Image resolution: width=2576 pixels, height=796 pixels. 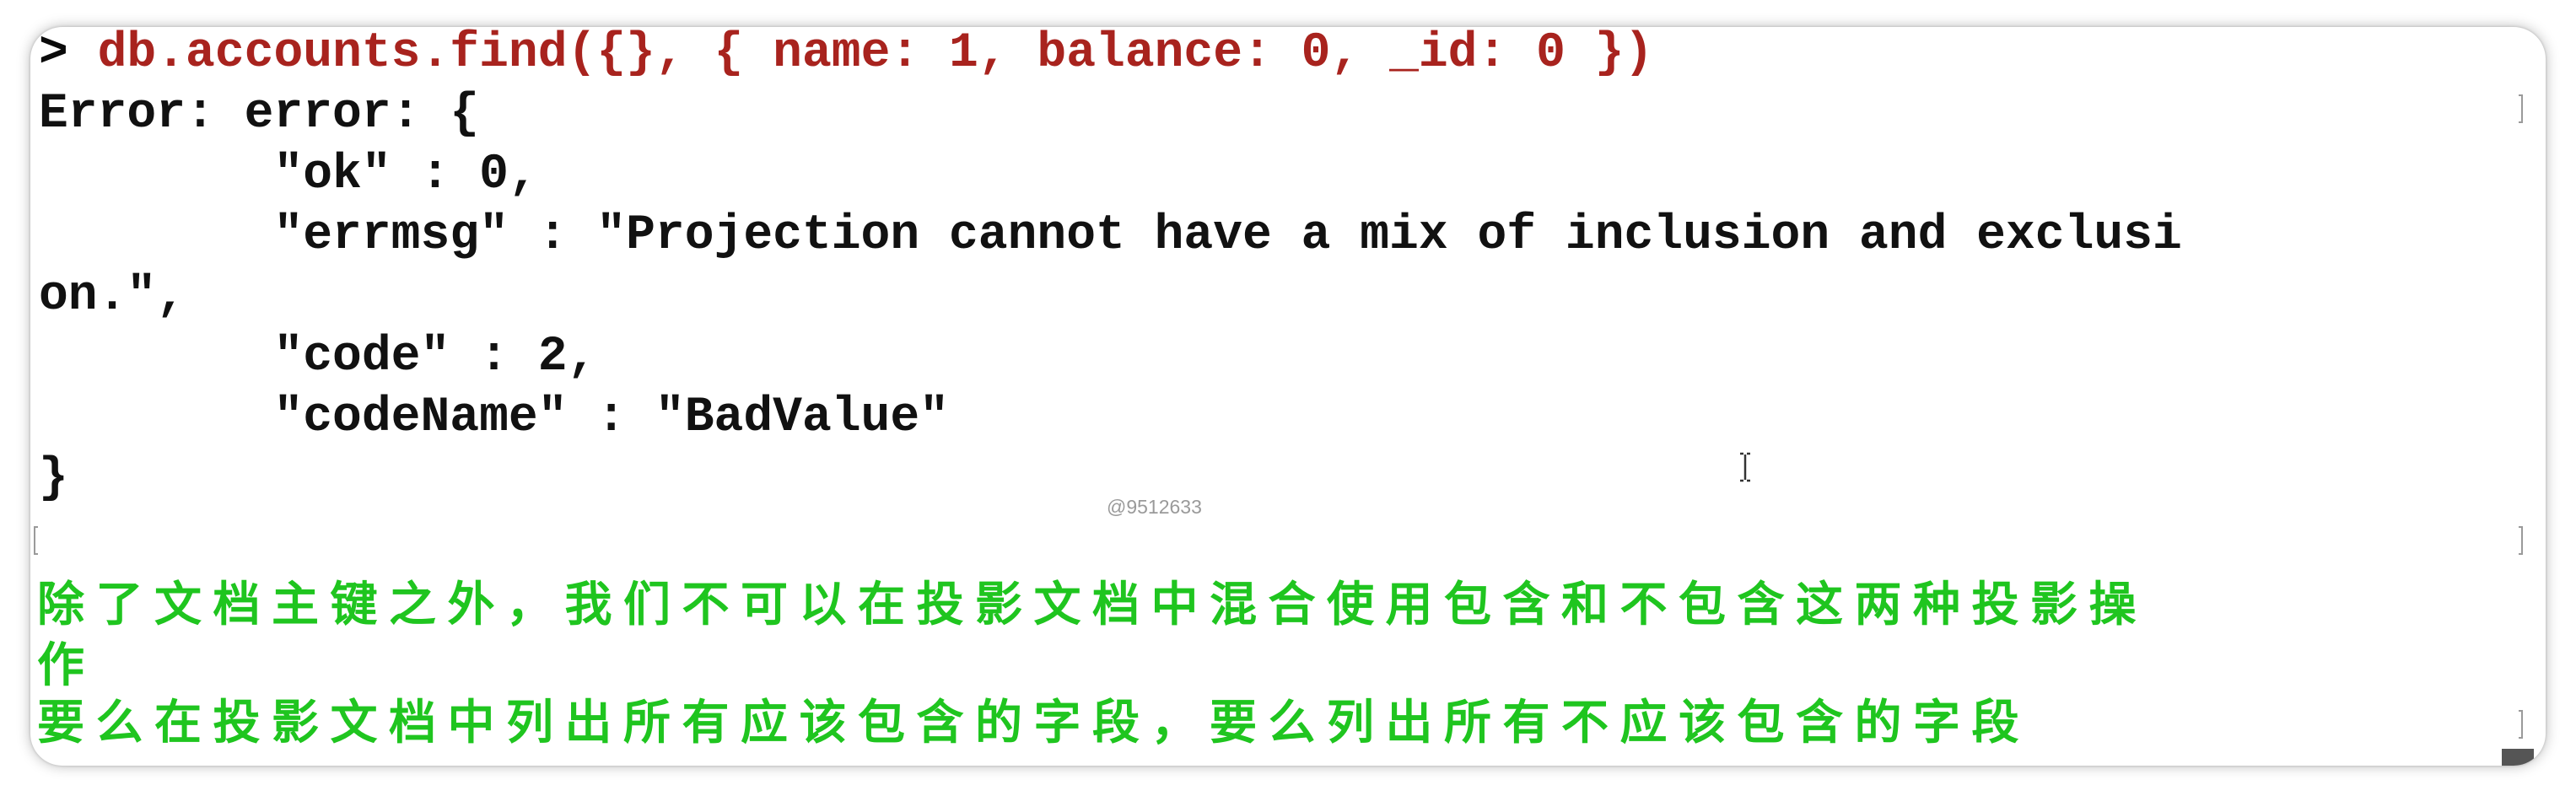 I want to click on output-line: Error: error: {, so click(x=259, y=114).